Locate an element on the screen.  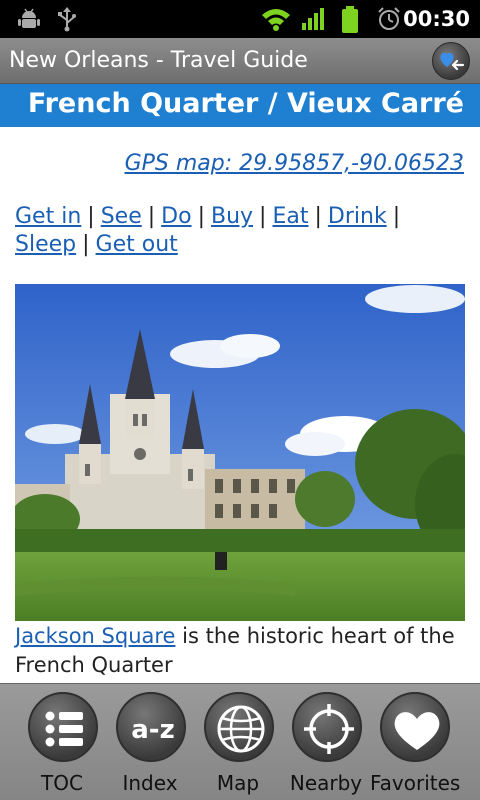
globe-icon is located at coordinates (241, 729).